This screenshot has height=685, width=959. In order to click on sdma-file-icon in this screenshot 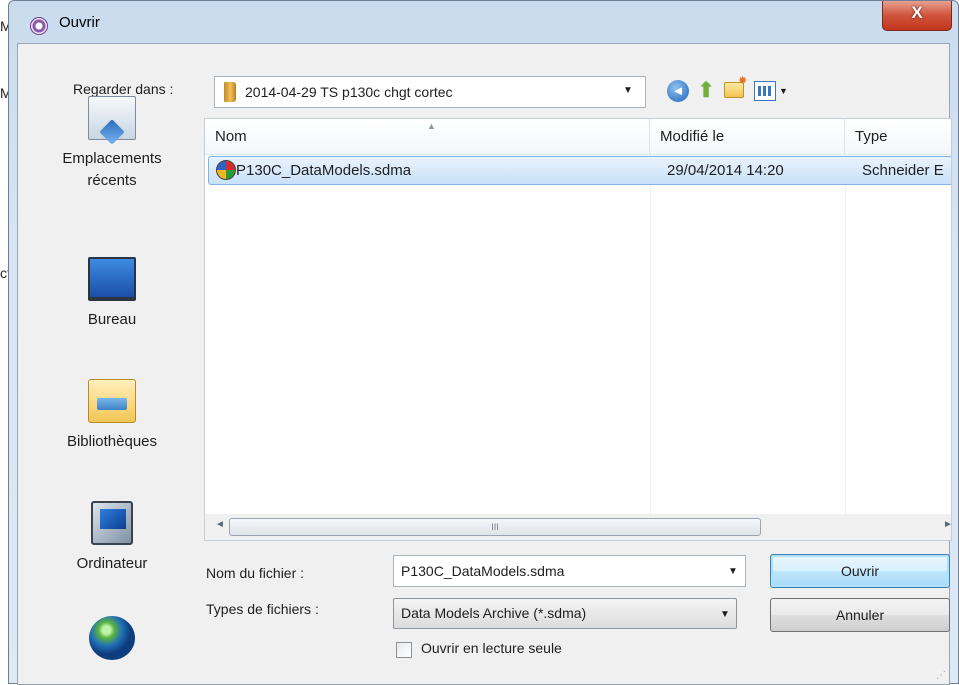, I will do `click(226, 170)`.